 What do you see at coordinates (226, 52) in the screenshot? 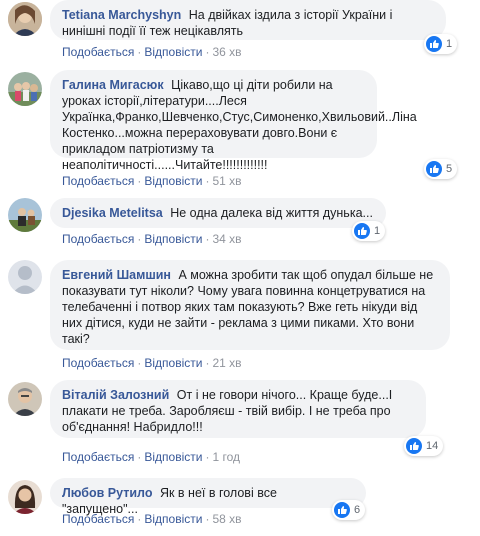
I see `comment-time: 36 хв` at bounding box center [226, 52].